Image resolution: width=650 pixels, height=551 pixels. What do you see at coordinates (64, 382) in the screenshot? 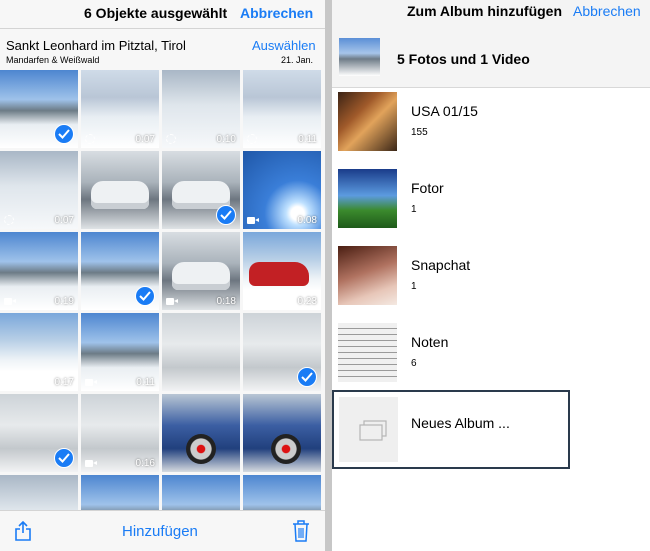
I see `video-duration: 0:17` at bounding box center [64, 382].